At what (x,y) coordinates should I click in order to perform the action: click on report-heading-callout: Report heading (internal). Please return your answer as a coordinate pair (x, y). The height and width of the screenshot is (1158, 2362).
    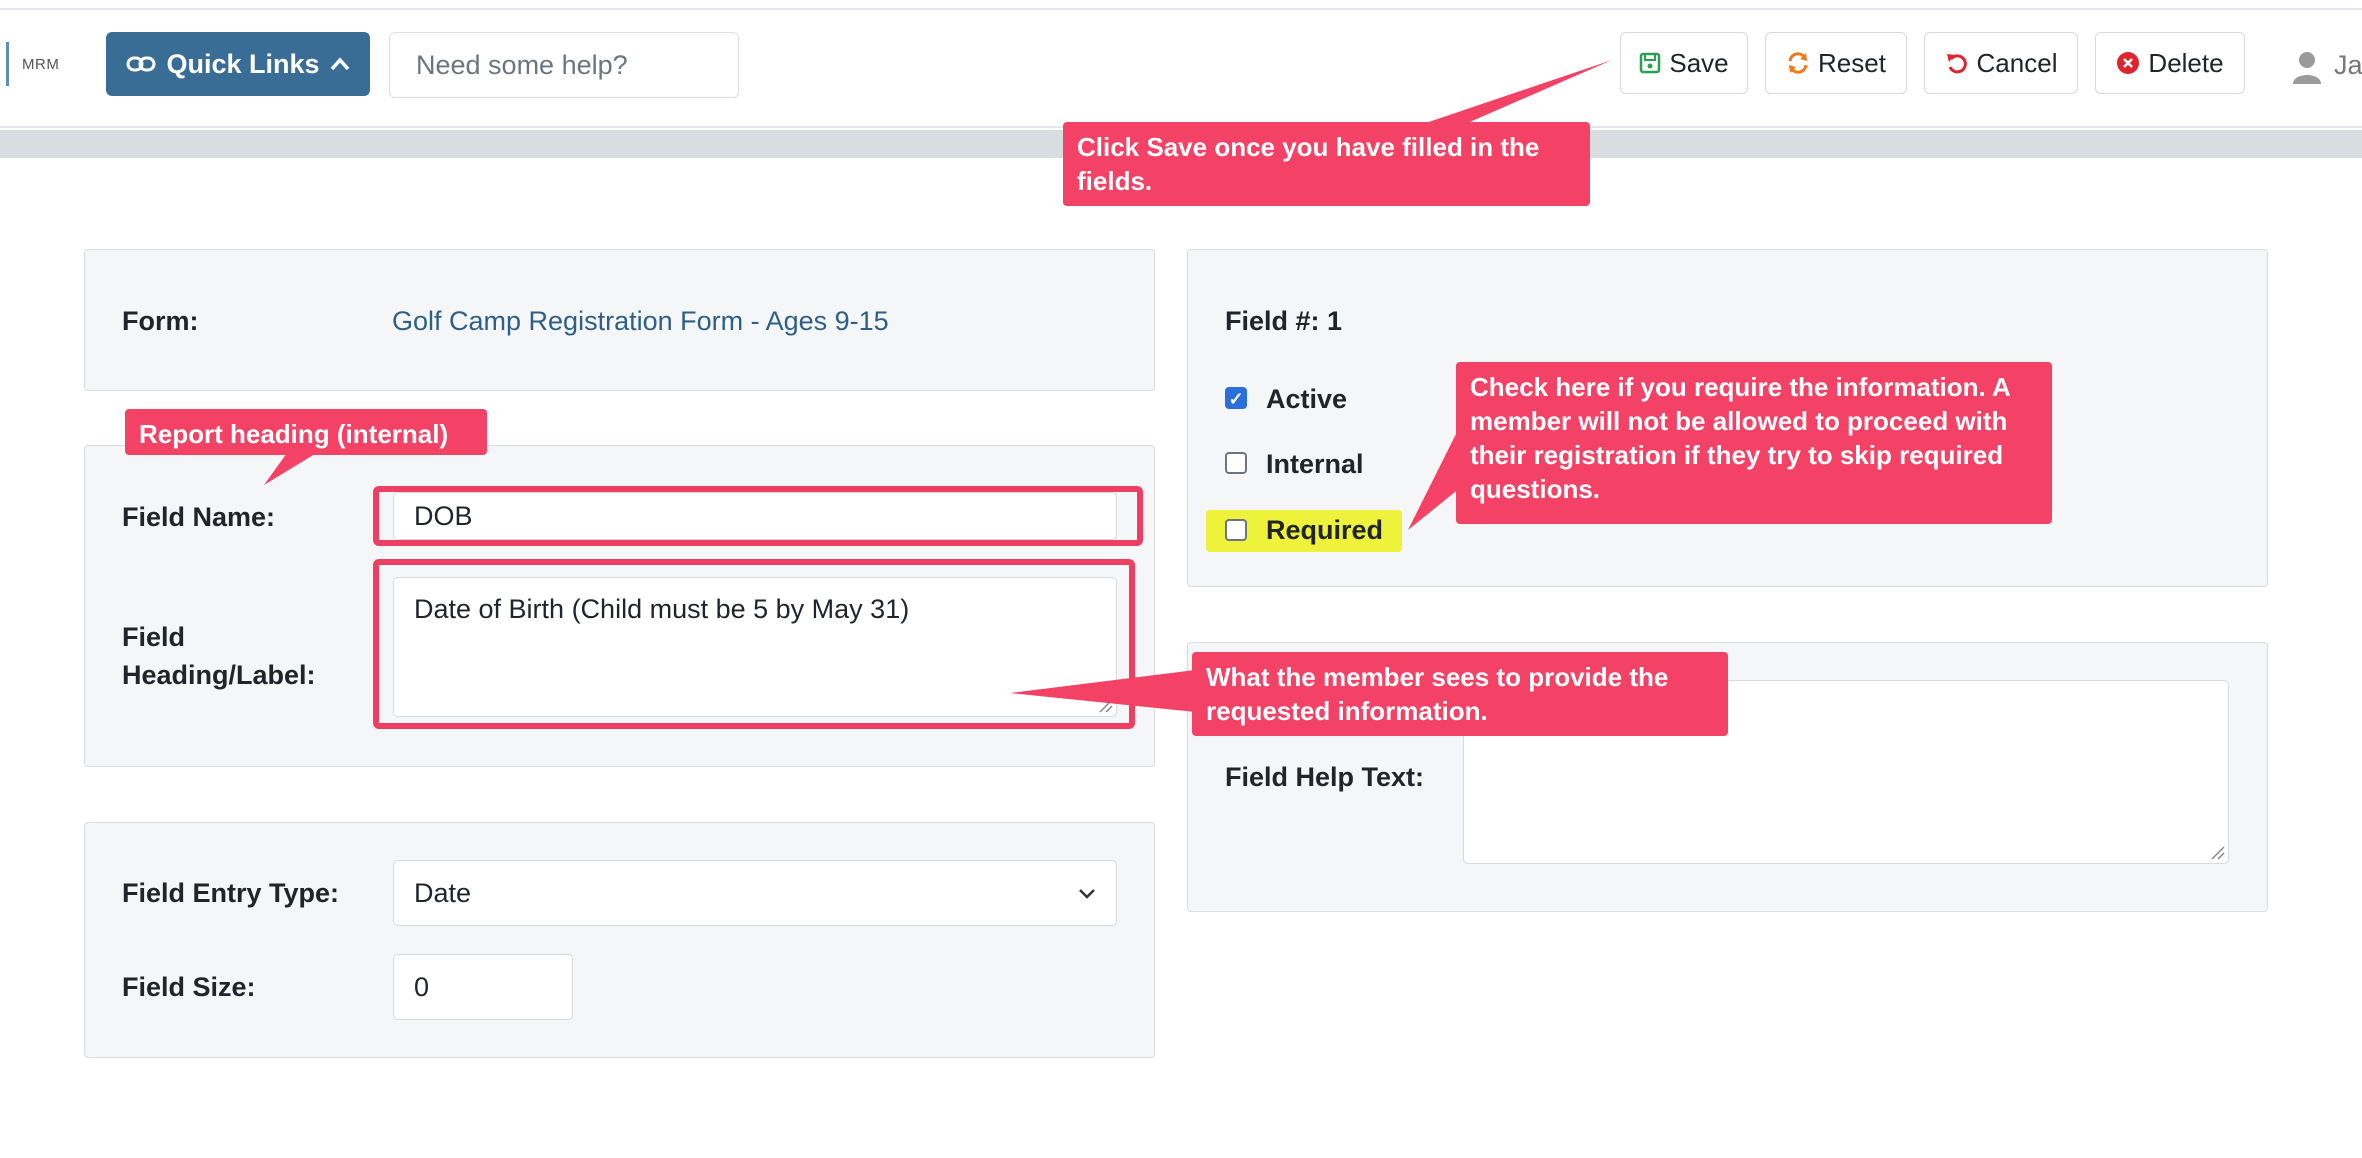
    Looking at the image, I should click on (306, 432).